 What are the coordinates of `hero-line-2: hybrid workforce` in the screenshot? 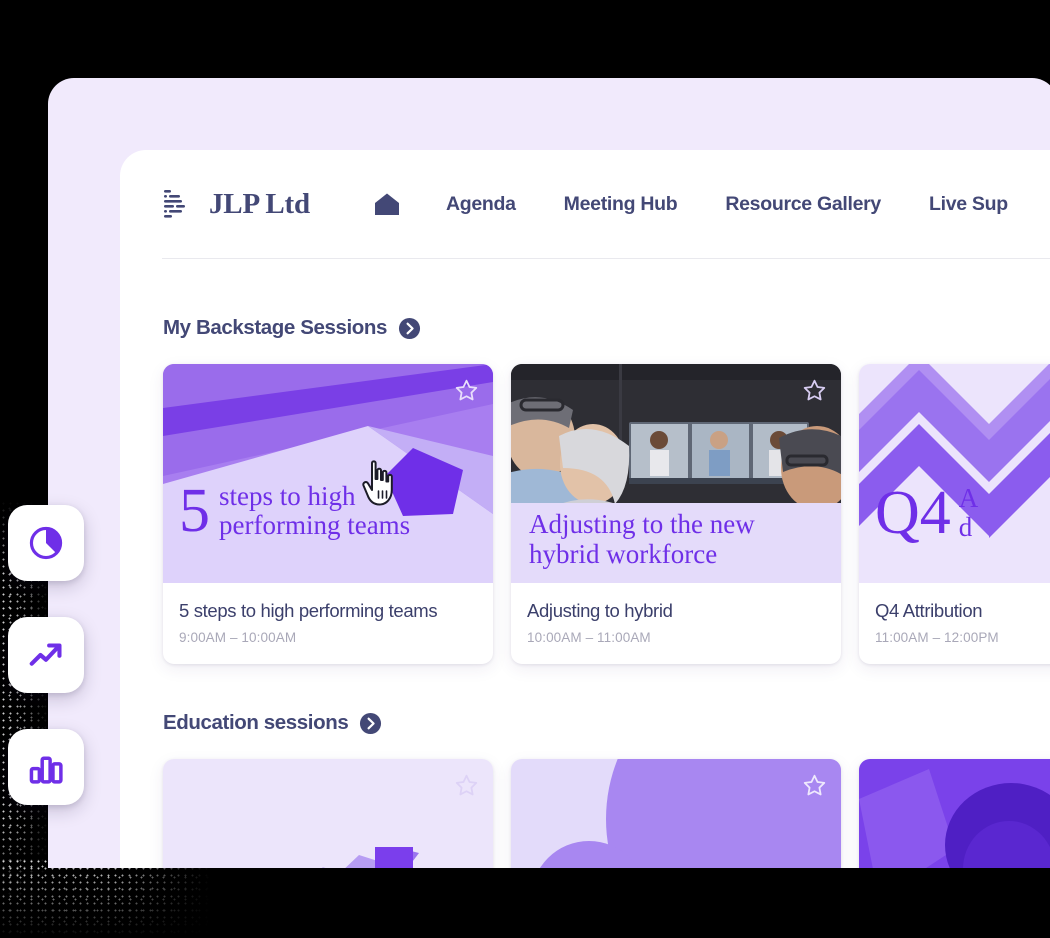 It's located at (623, 553).